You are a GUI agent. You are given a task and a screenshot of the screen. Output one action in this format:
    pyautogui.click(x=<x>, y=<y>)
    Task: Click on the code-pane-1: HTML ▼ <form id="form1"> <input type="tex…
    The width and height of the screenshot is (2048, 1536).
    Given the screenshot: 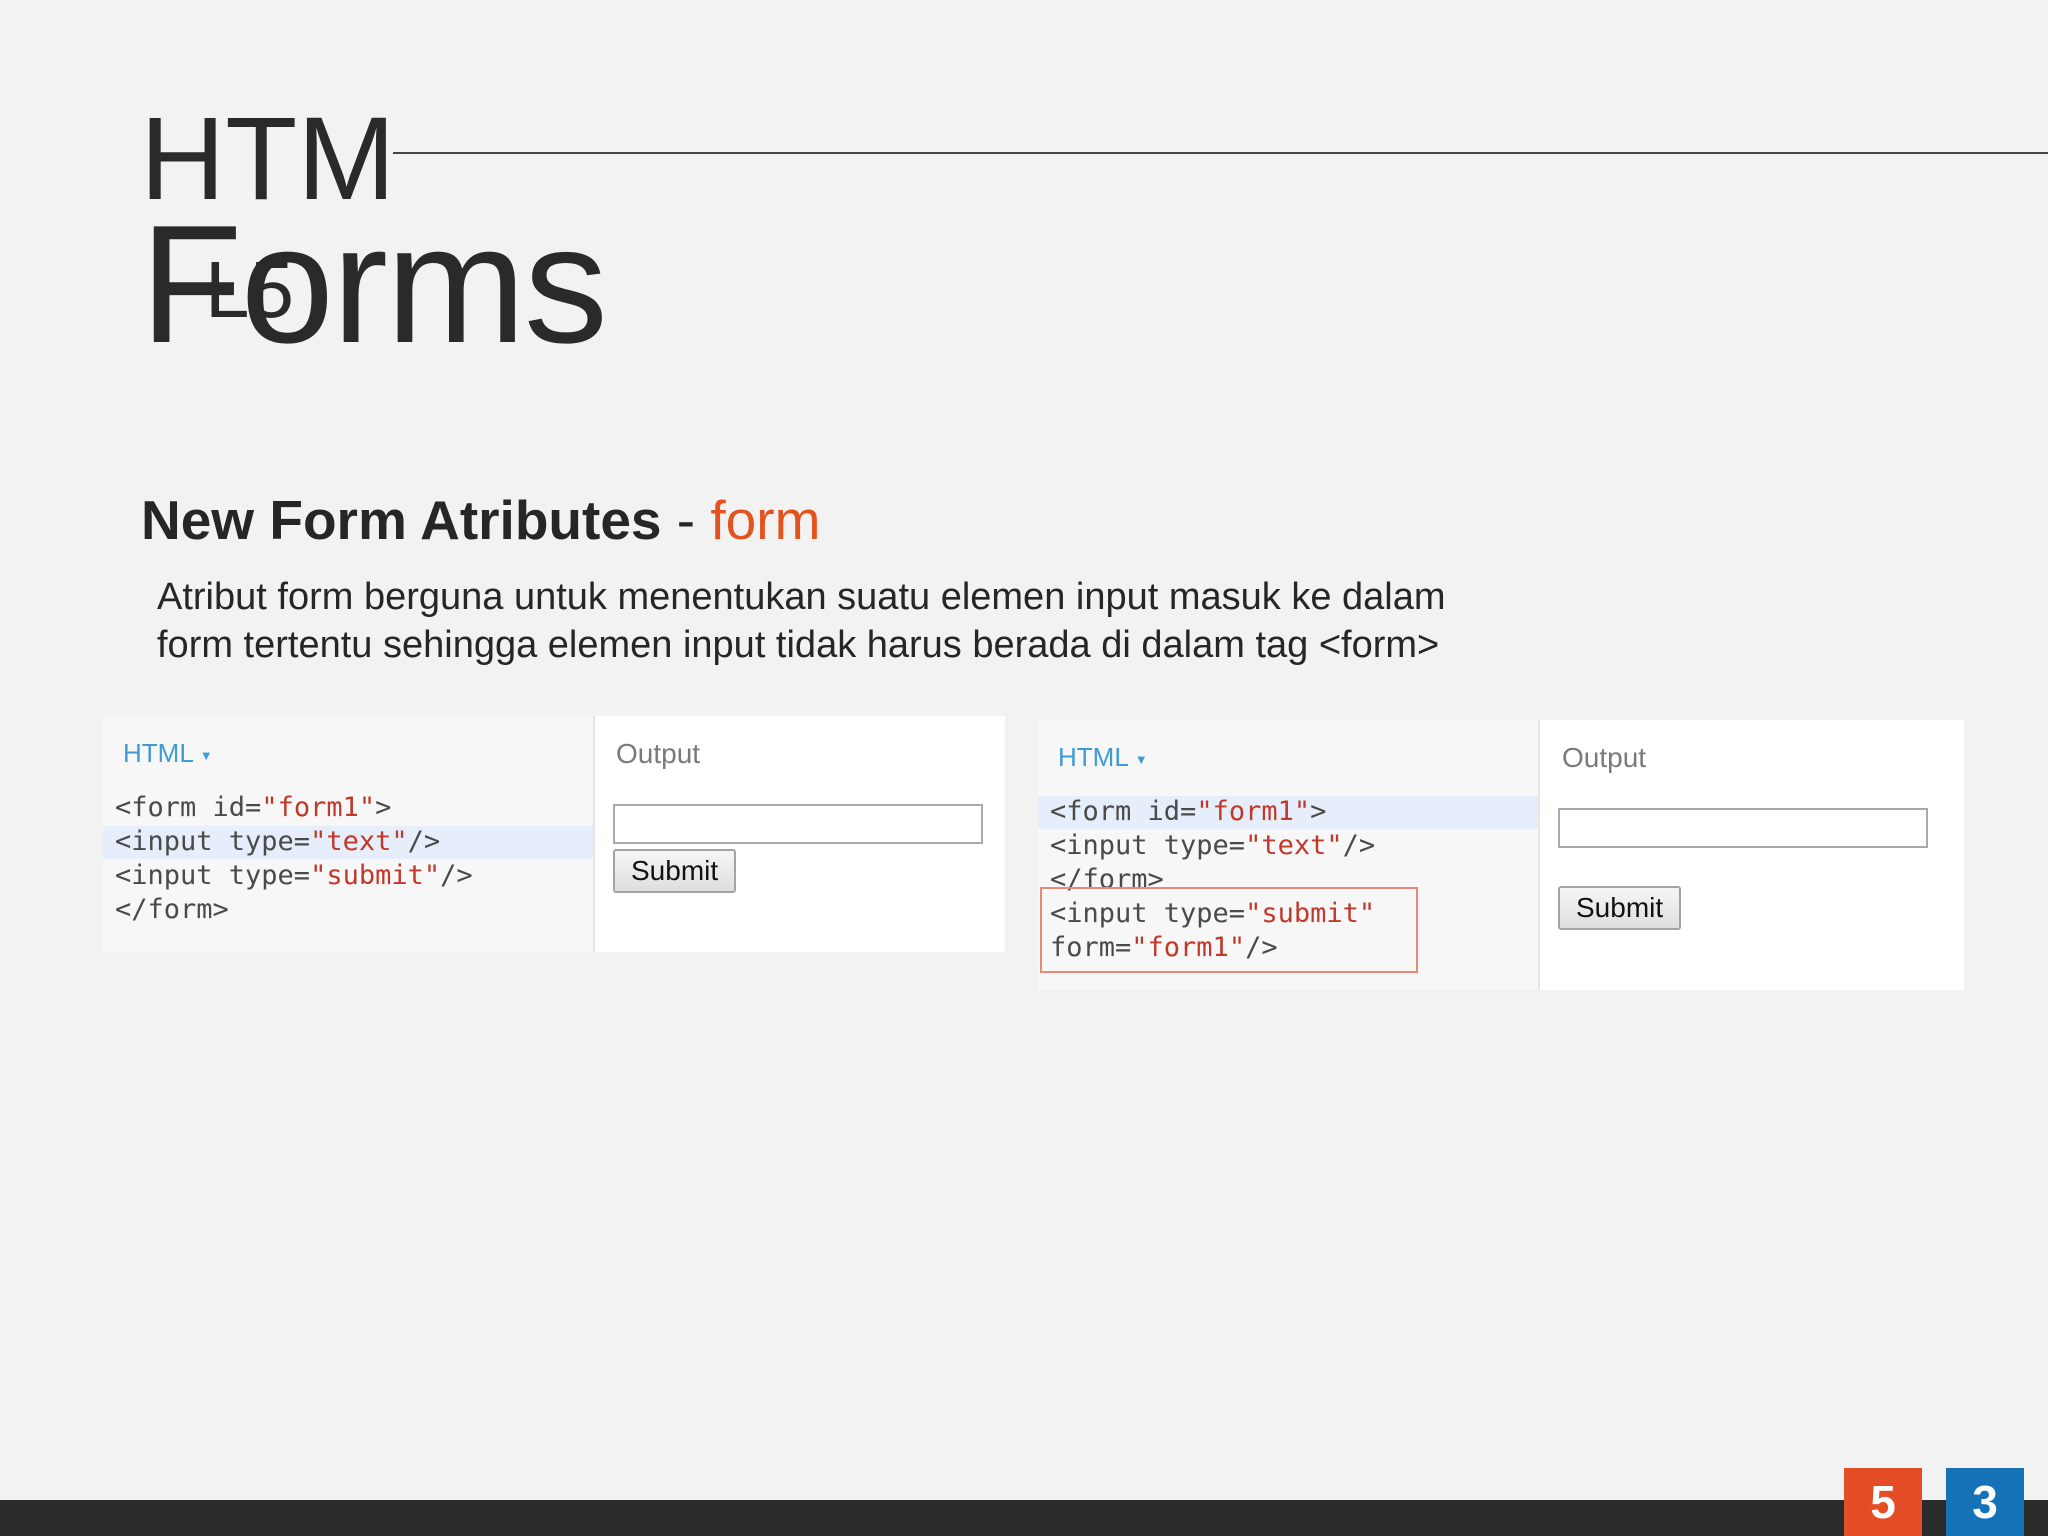 What is the action you would take?
    pyautogui.click(x=349, y=834)
    